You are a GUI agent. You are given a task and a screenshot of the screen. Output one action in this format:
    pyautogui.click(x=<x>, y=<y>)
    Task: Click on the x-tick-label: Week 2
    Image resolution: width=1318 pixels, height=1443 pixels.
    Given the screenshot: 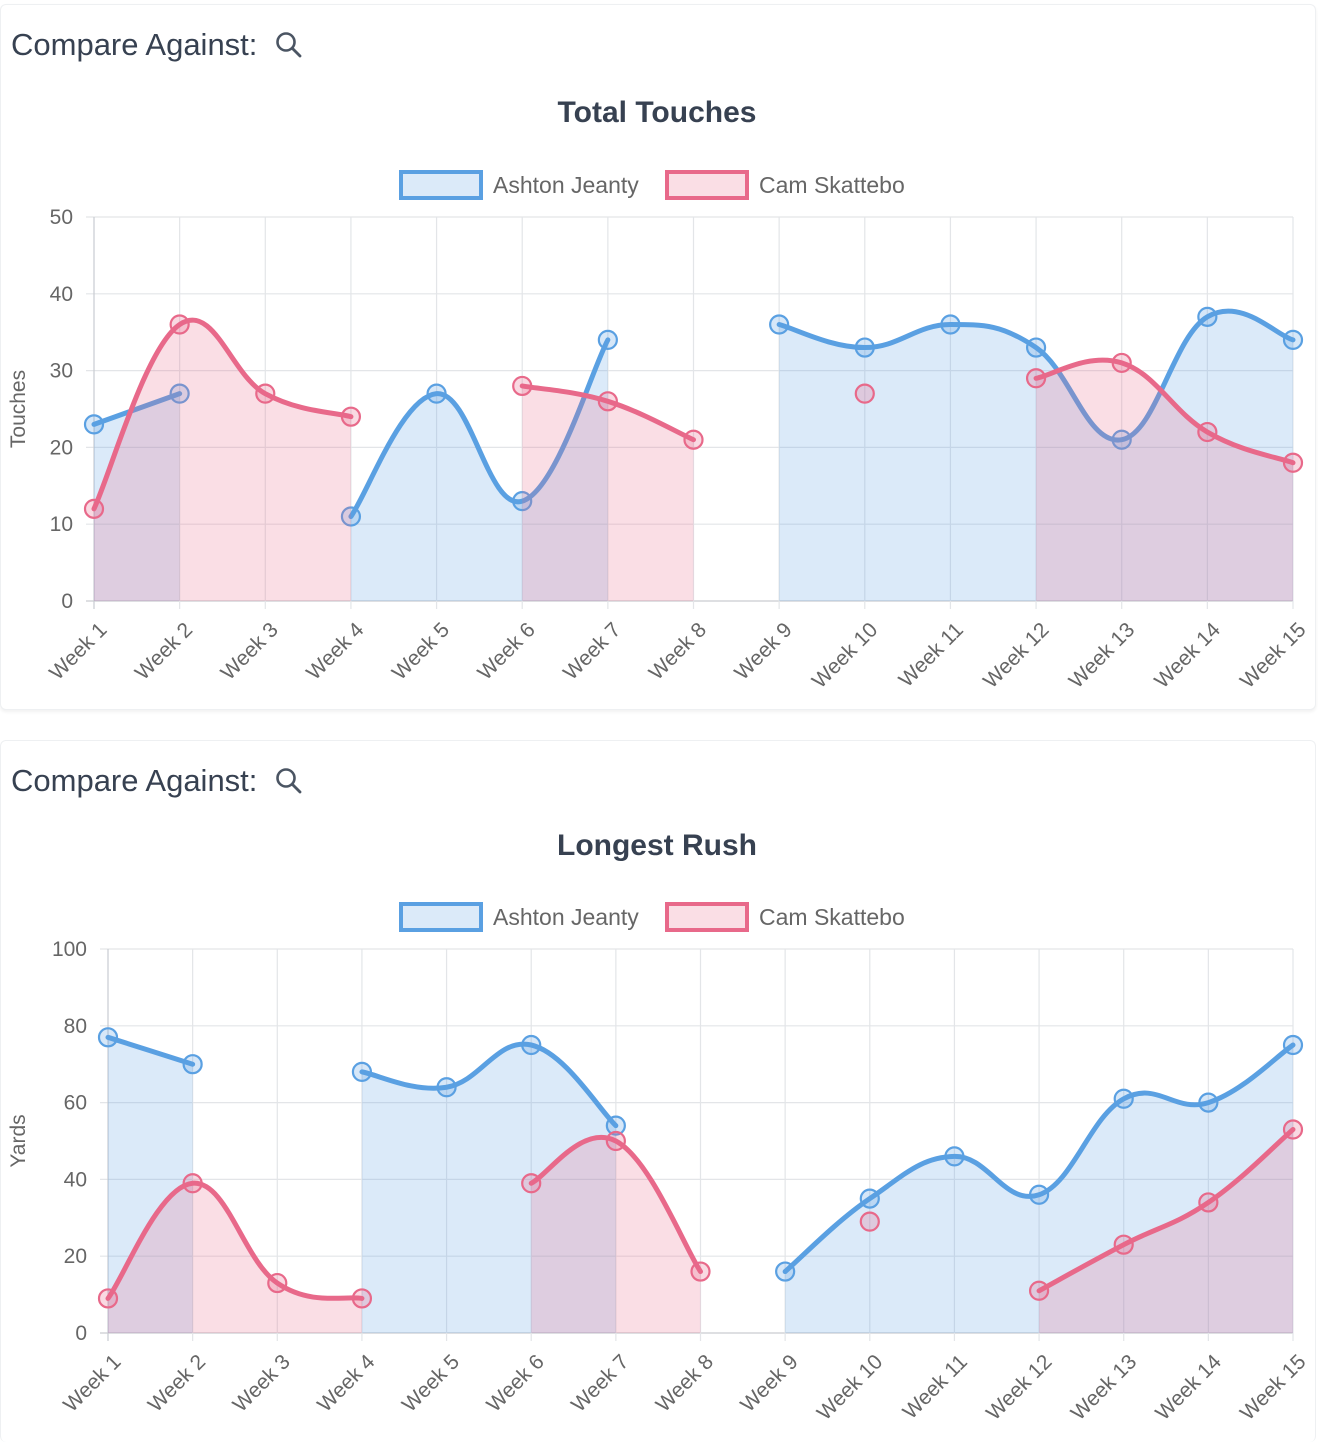 What is the action you would take?
    pyautogui.click(x=177, y=1383)
    